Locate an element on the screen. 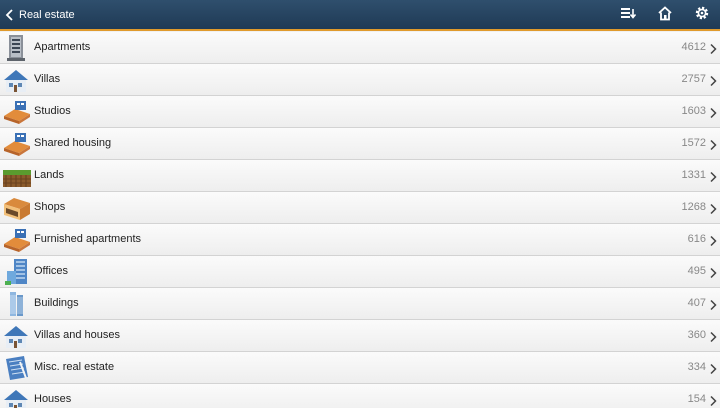  item-count: 1331 is located at coordinates (693, 175).